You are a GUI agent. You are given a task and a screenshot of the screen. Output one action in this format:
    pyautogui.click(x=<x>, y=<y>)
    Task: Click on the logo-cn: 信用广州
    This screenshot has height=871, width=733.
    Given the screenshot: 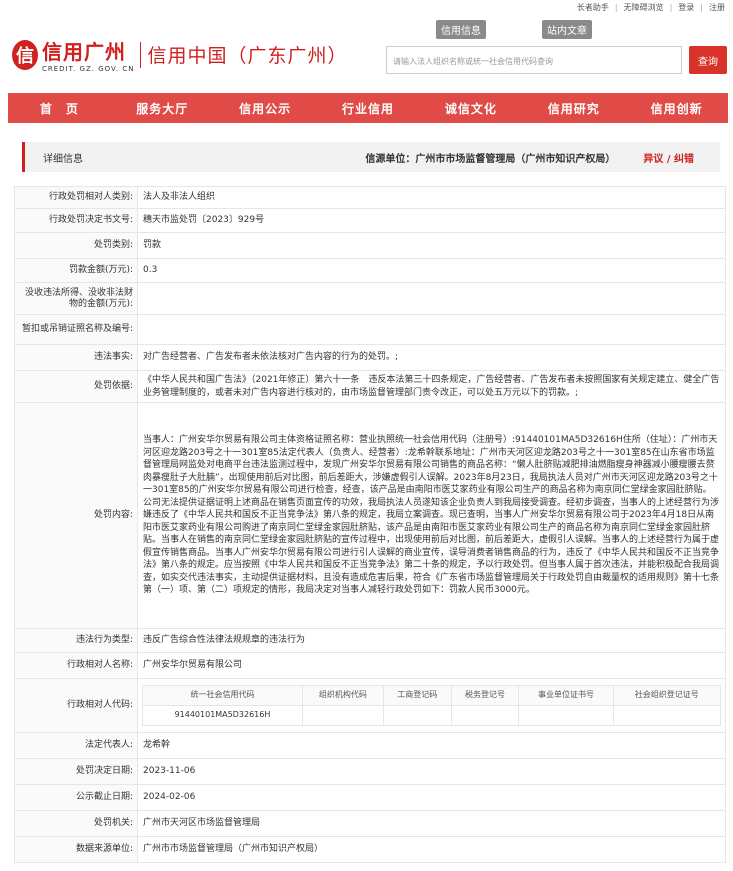 What is the action you would take?
    pyautogui.click(x=84, y=52)
    